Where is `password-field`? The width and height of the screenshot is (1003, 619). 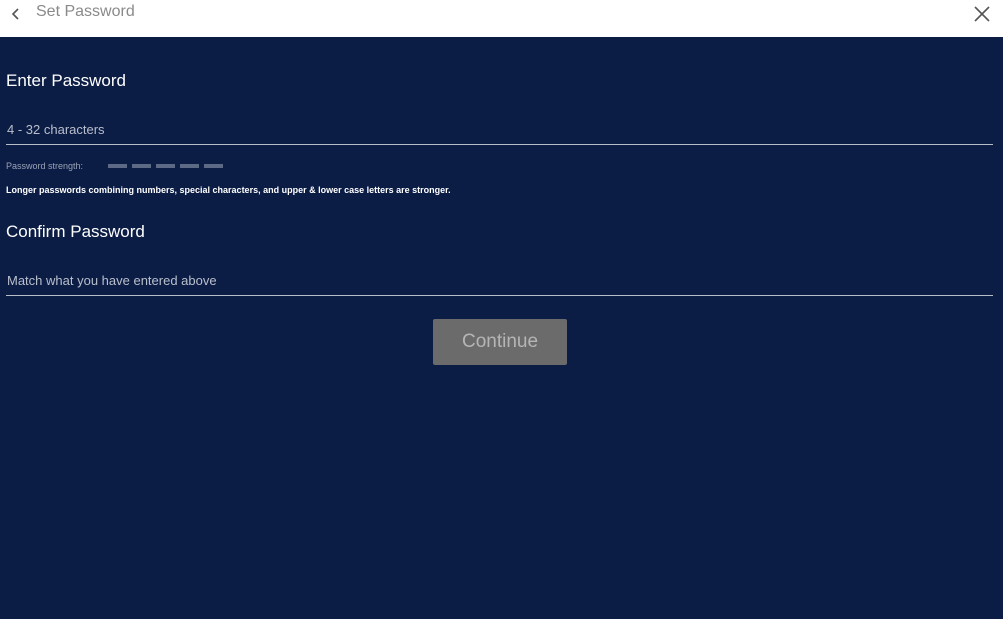
password-field is located at coordinates (500, 130).